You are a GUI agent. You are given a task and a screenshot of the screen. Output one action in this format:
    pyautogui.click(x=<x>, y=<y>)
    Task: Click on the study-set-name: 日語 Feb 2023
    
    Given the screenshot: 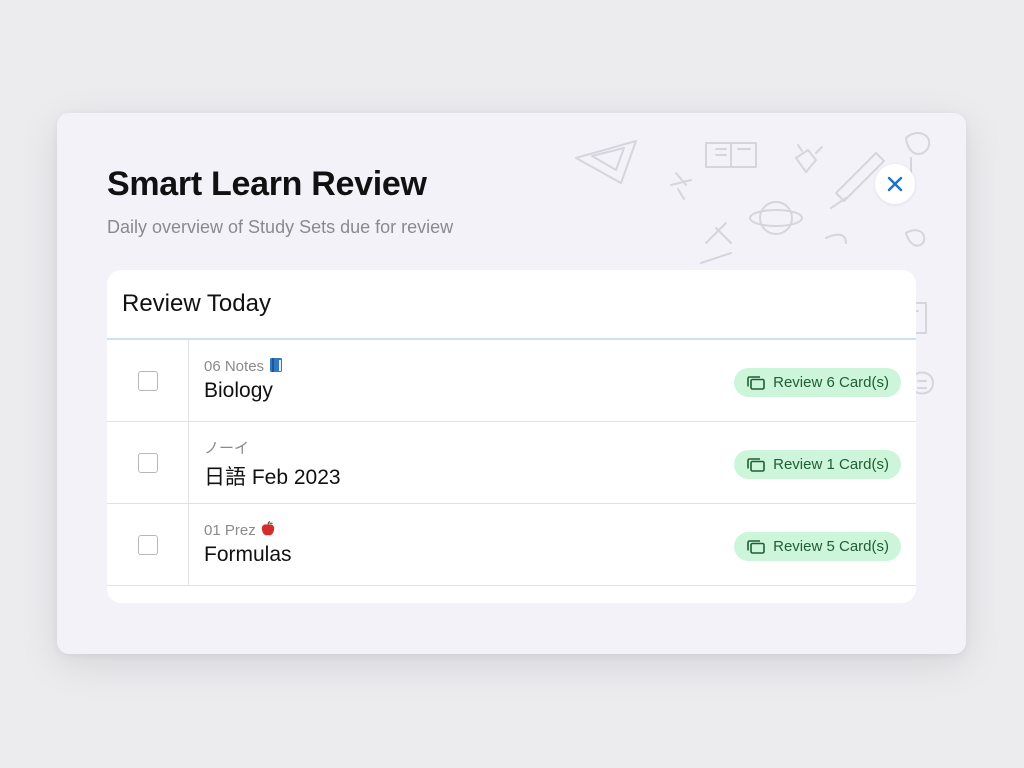 What is the action you would take?
    pyautogui.click(x=272, y=477)
    